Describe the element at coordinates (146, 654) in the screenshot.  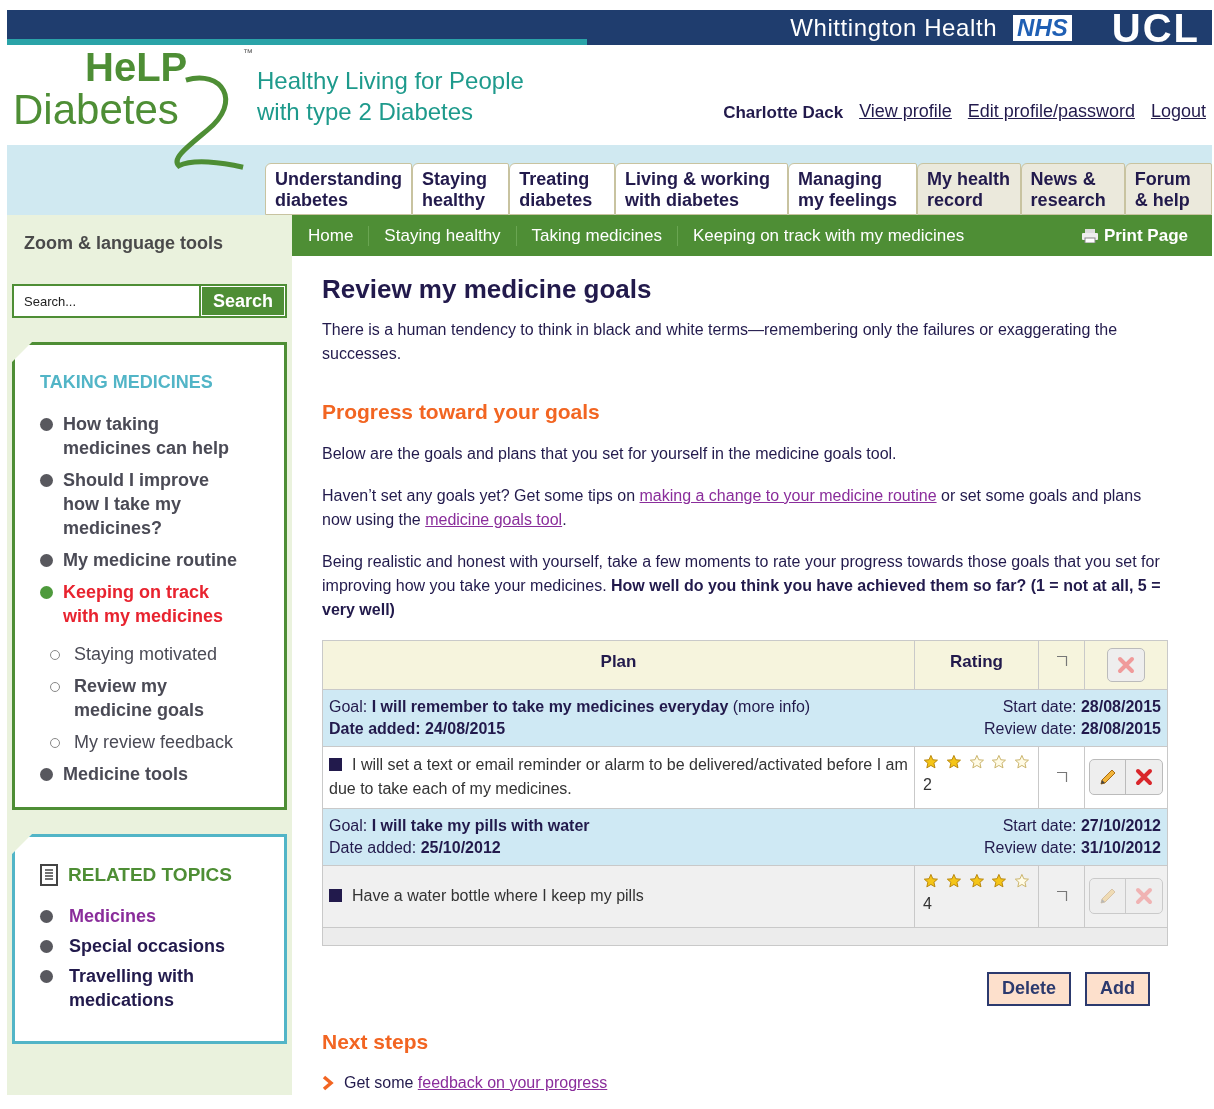
I see `sidebar-sublink: Staying motivated` at that location.